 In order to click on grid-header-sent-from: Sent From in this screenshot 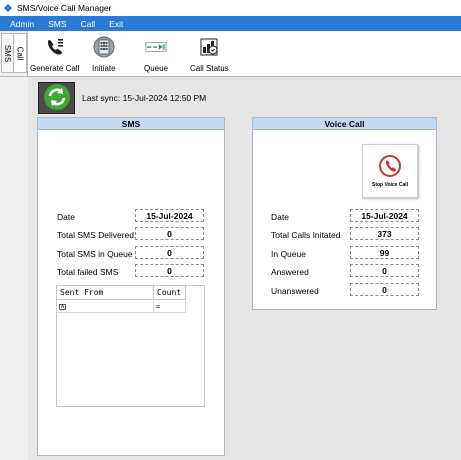, I will do `click(105, 293)`.